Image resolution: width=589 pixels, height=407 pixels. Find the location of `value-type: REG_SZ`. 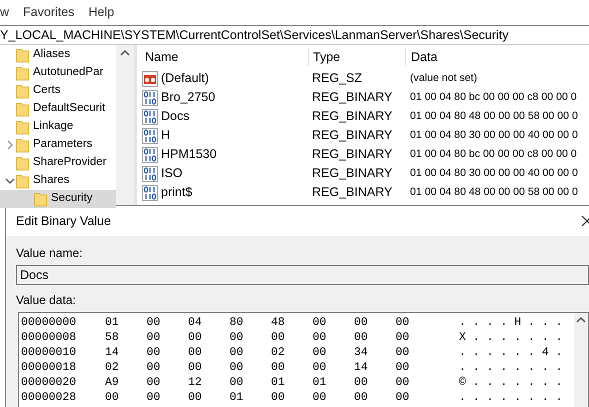

value-type: REG_SZ is located at coordinates (337, 79).